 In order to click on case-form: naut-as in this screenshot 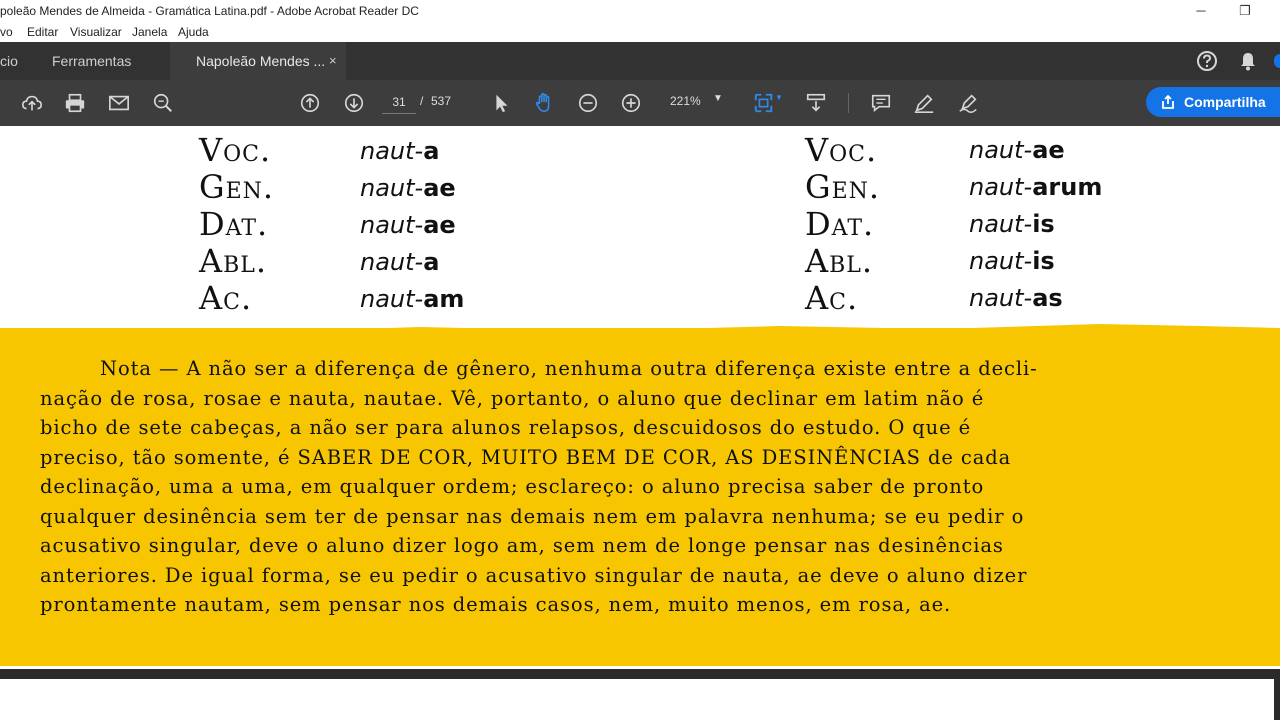, I will do `click(1016, 298)`.